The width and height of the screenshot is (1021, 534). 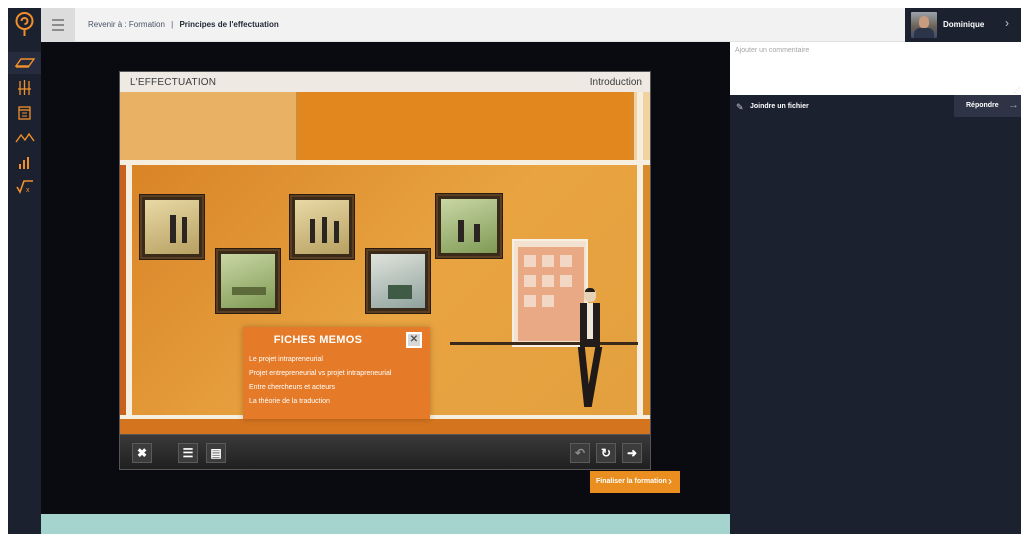 What do you see at coordinates (318, 340) in the screenshot?
I see `memo-title: FICHES MEMOS` at bounding box center [318, 340].